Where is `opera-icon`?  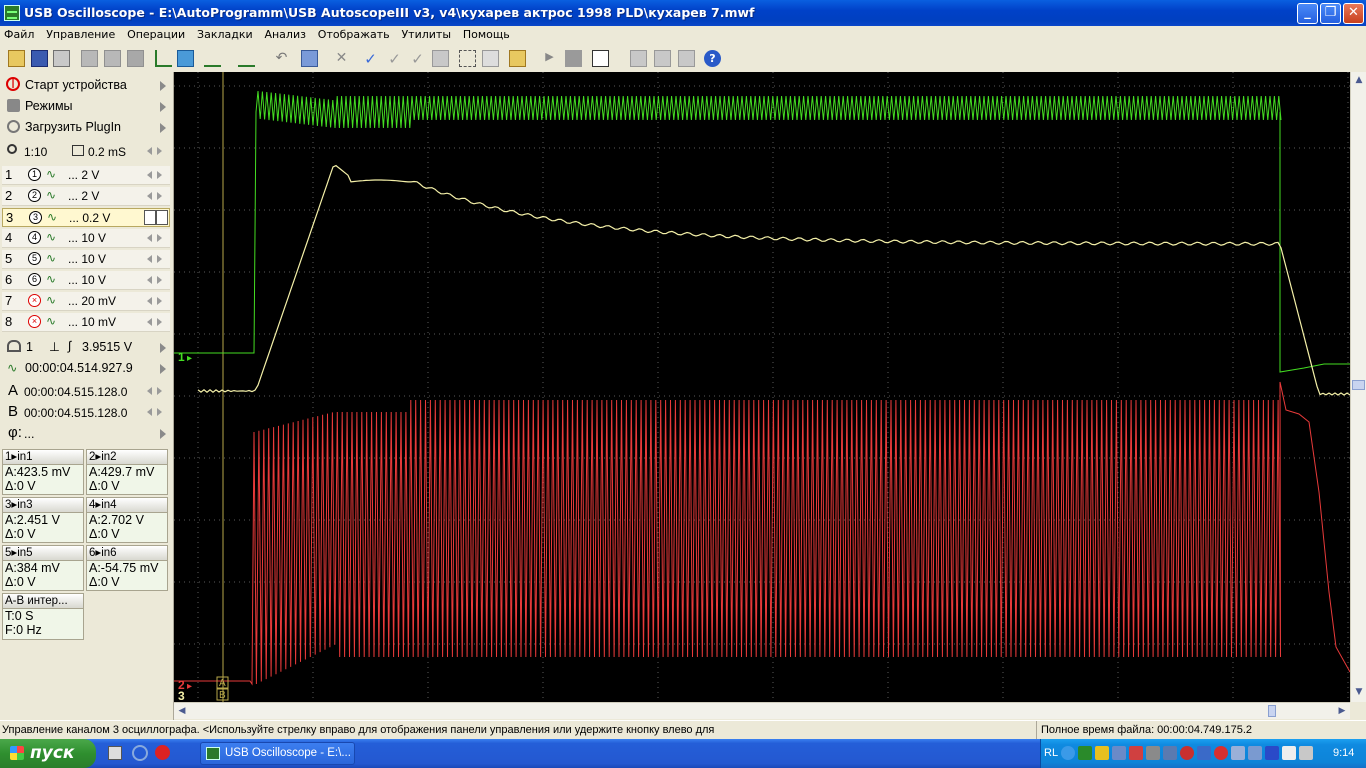
opera-icon is located at coordinates (162, 752).